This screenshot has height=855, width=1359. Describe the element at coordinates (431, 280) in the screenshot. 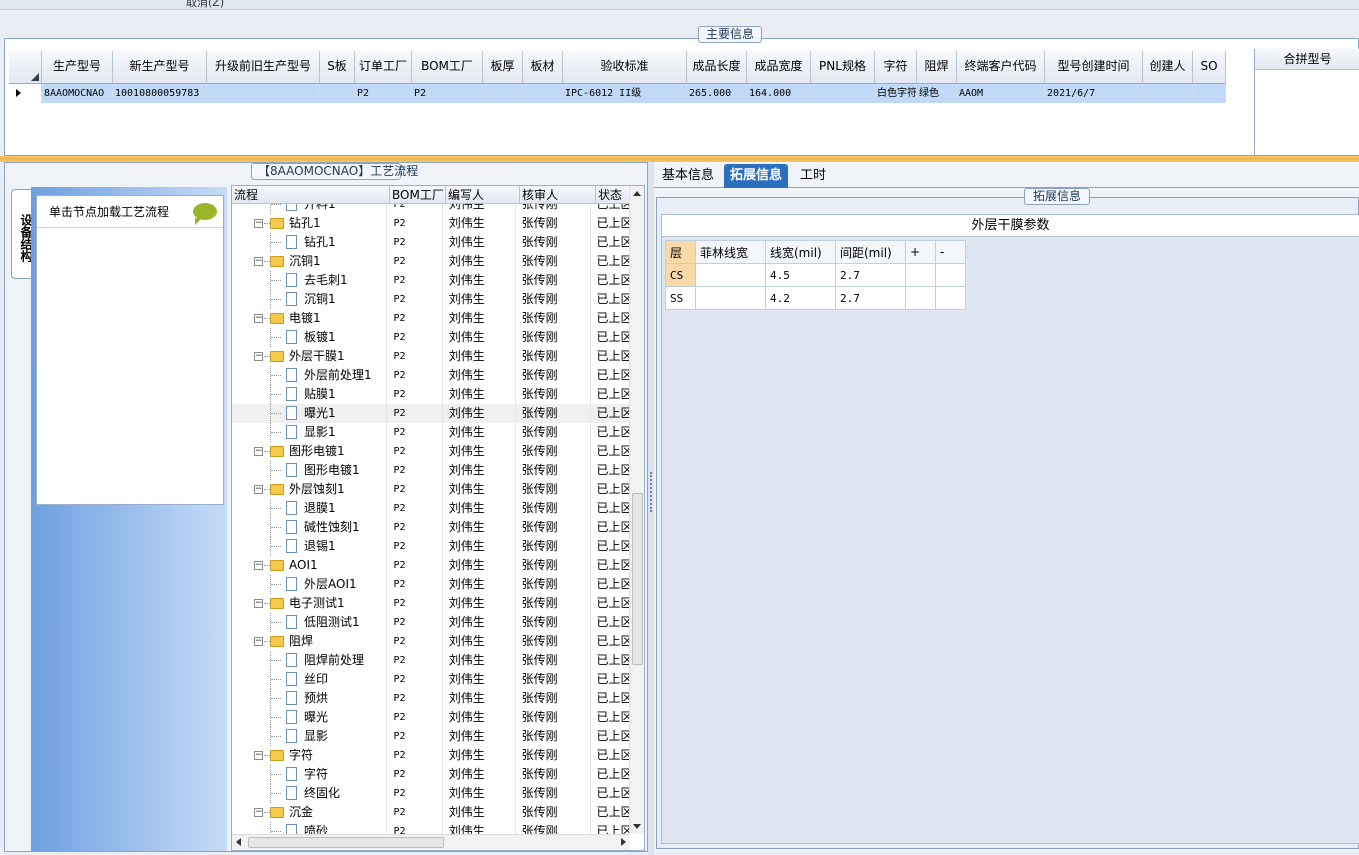

I see `tree-row: 去毛刺1 P2 刘伟生 张传刚 已上区` at that location.